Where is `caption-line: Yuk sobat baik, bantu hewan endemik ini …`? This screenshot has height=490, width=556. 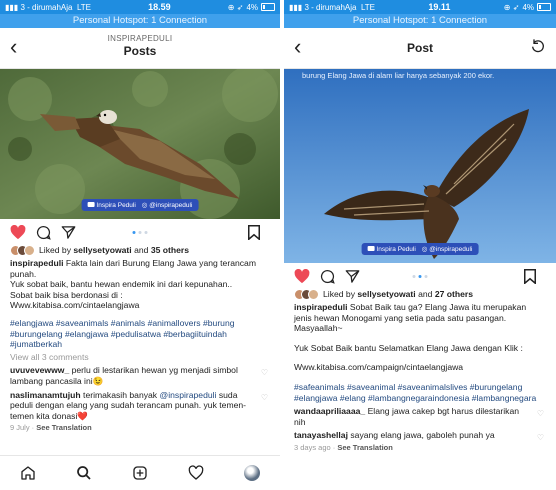 caption-line: Yuk sobat baik, bantu hewan endemik ini … is located at coordinates (121, 284).